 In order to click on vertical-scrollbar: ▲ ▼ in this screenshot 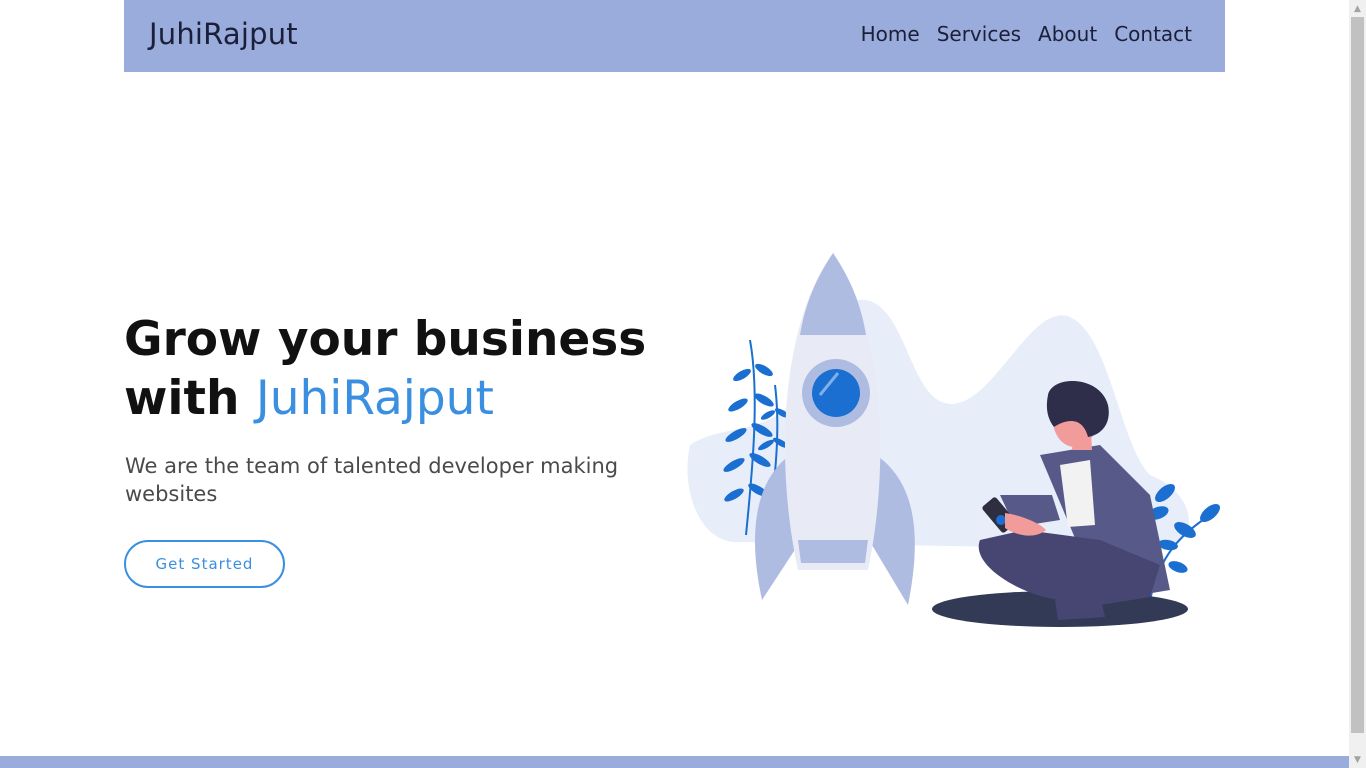, I will do `click(1357, 384)`.